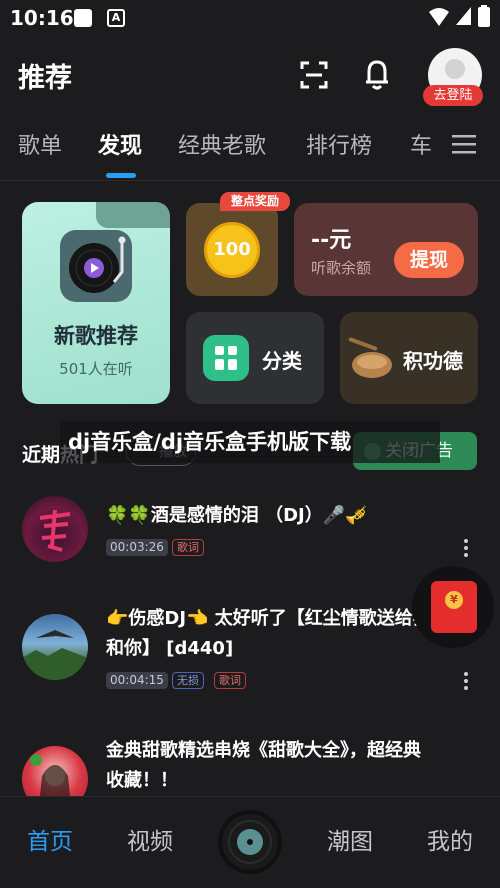 The width and height of the screenshot is (500, 888). Describe the element at coordinates (97, 264) in the screenshot. I see `vinyl-record-icon` at that location.